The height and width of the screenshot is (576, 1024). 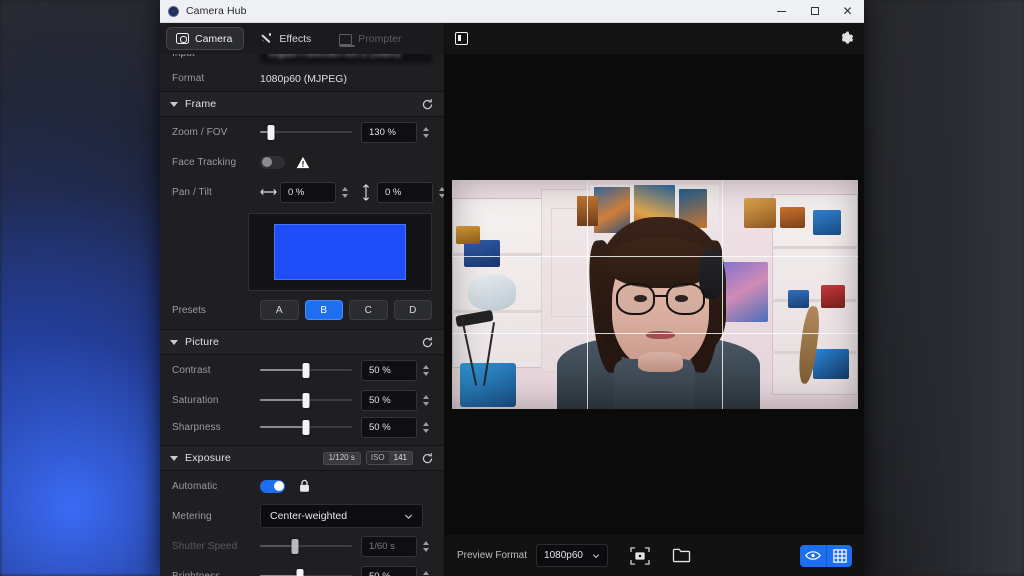 What do you see at coordinates (272, 162) in the screenshot?
I see `face-tracking-toggle` at bounding box center [272, 162].